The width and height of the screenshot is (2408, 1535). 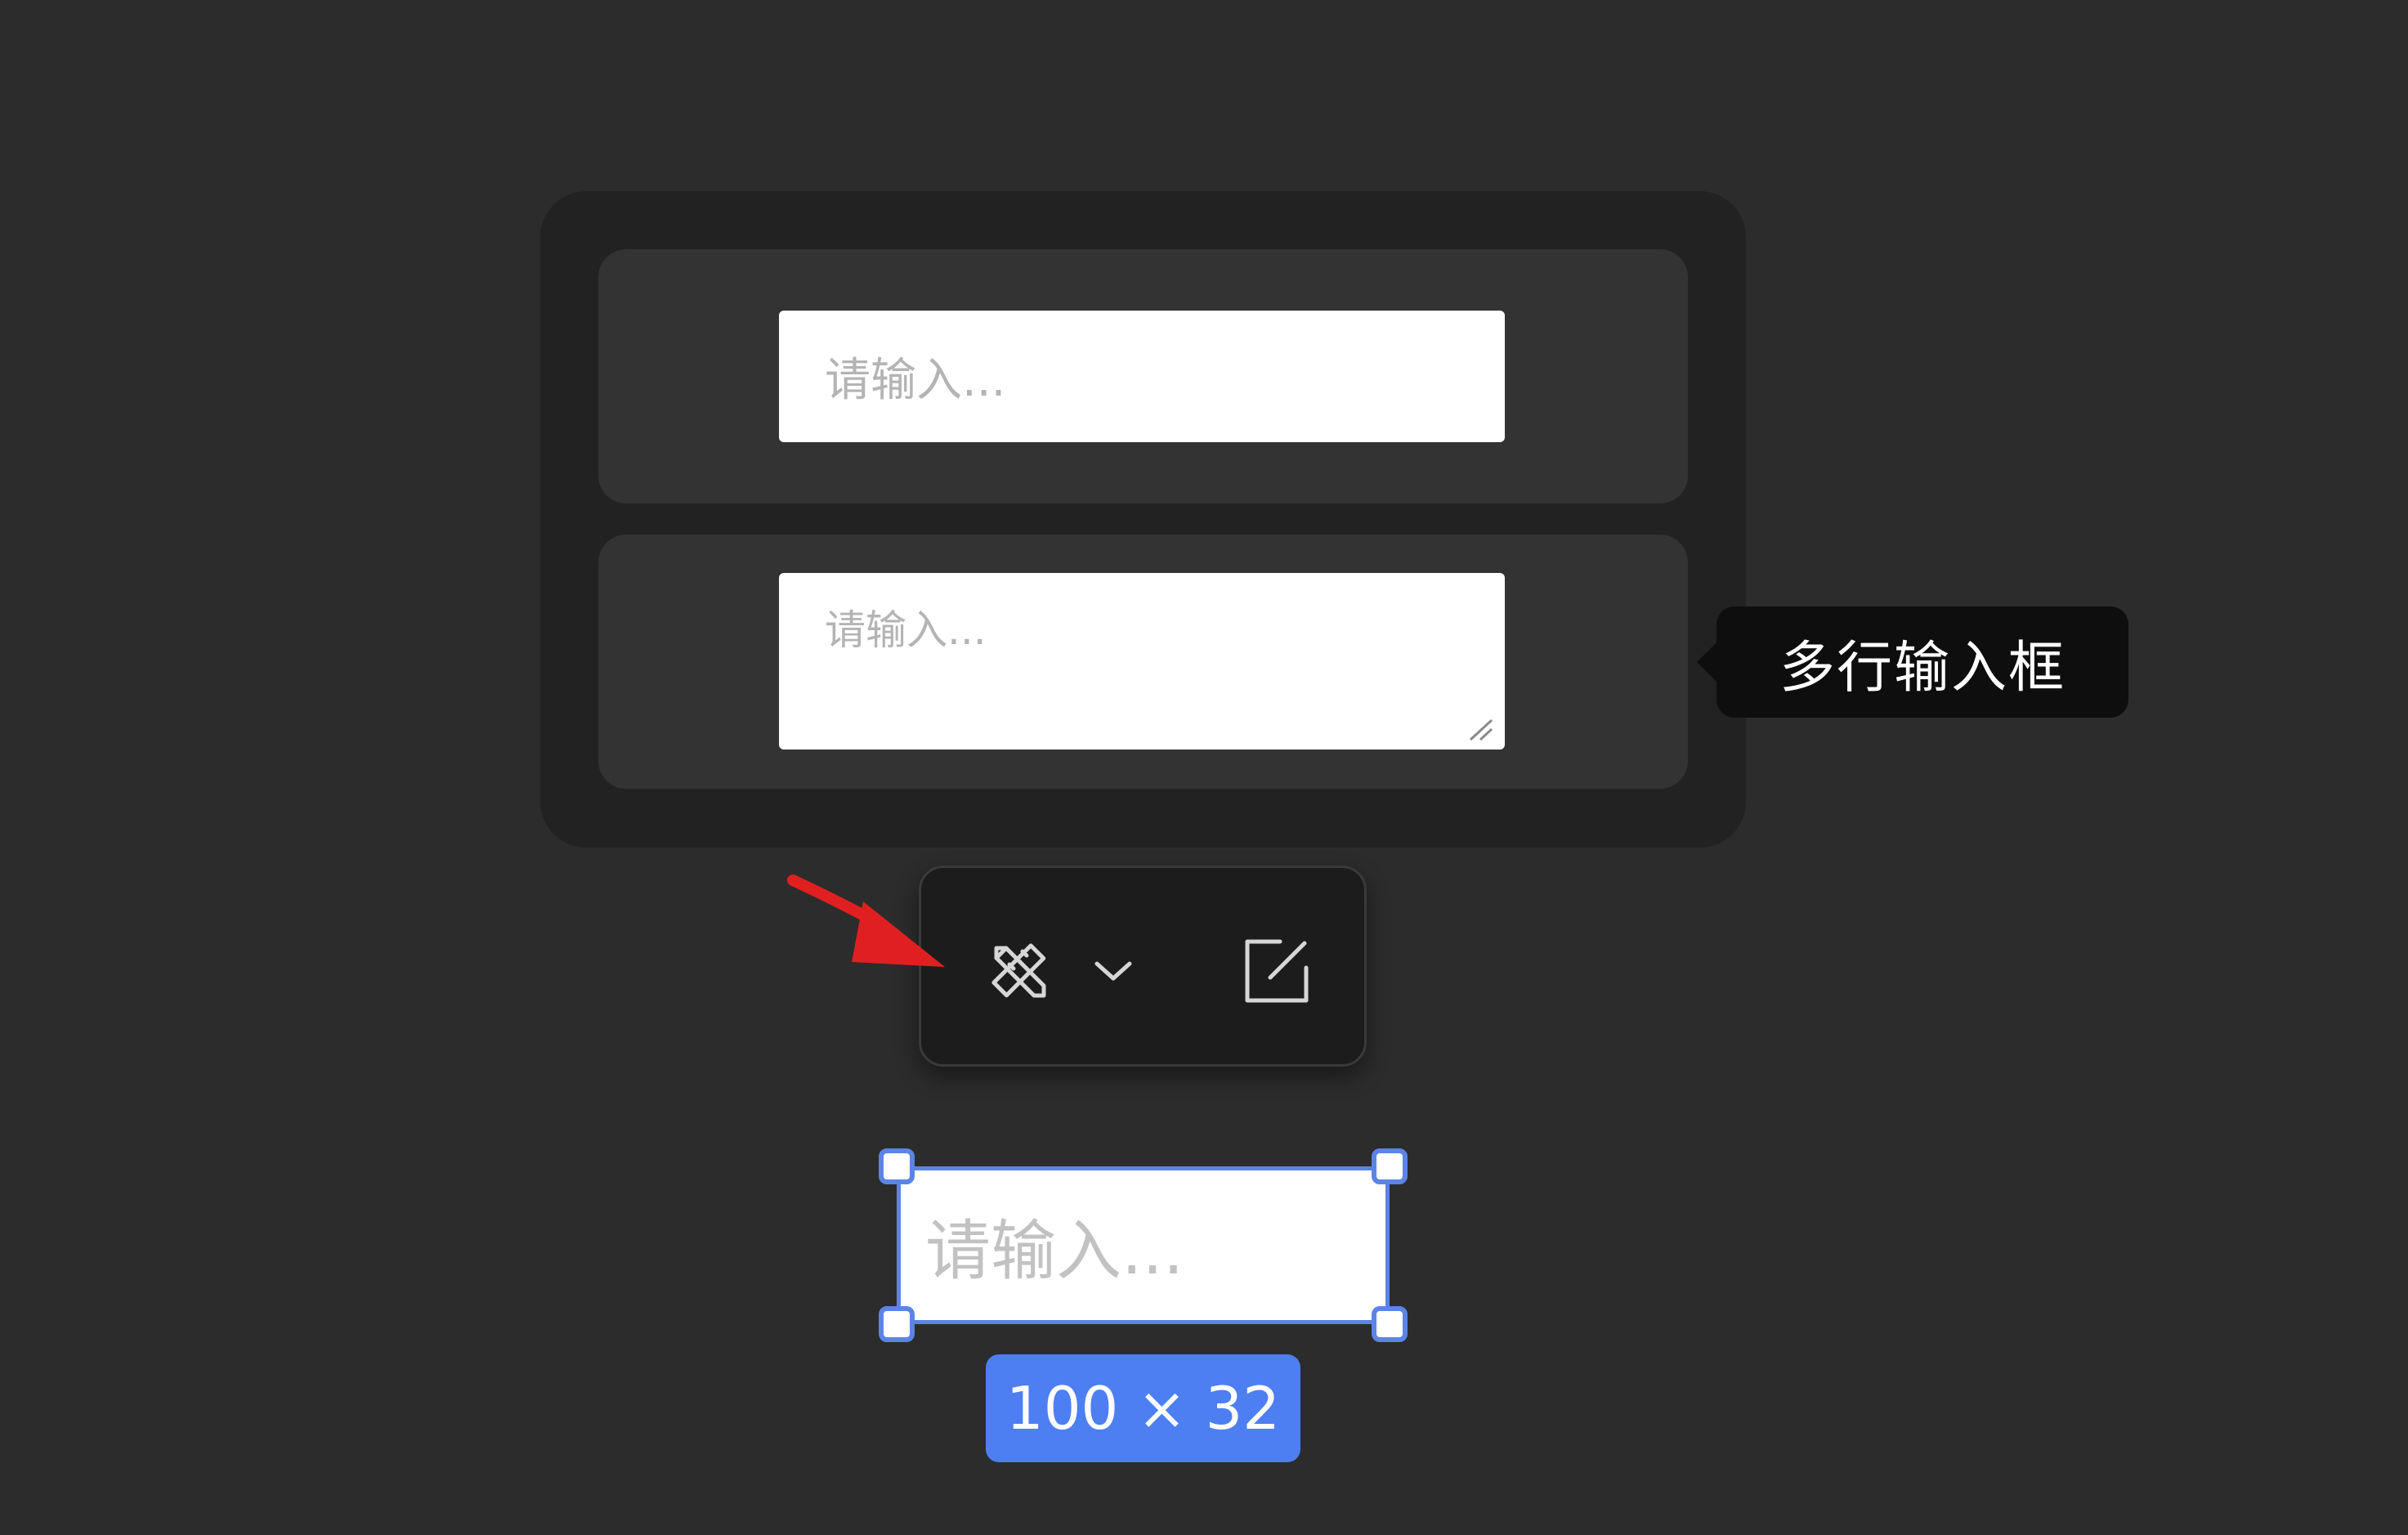 I want to click on size-label: 100 × 32, so click(x=1143, y=1408).